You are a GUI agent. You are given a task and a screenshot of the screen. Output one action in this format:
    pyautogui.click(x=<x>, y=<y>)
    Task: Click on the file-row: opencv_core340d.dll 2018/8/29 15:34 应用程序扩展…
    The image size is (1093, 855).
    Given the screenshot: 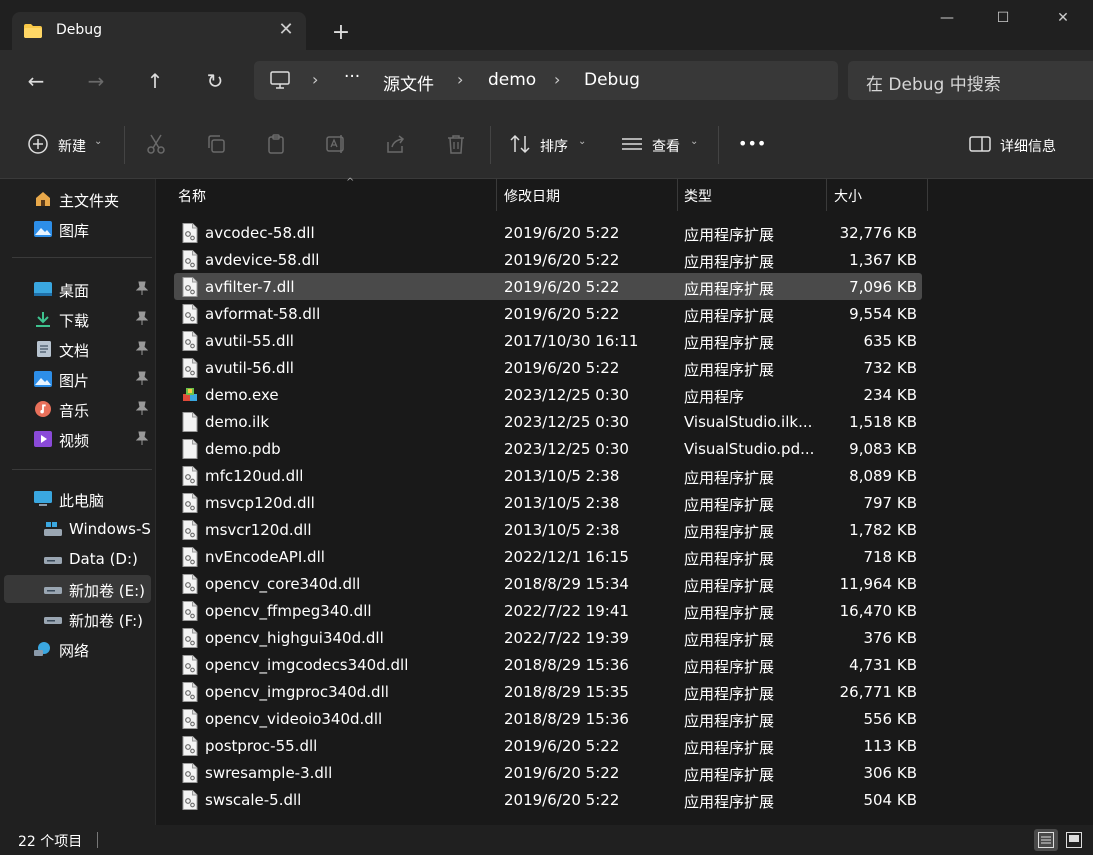 What is the action you would take?
    pyautogui.click(x=548, y=583)
    